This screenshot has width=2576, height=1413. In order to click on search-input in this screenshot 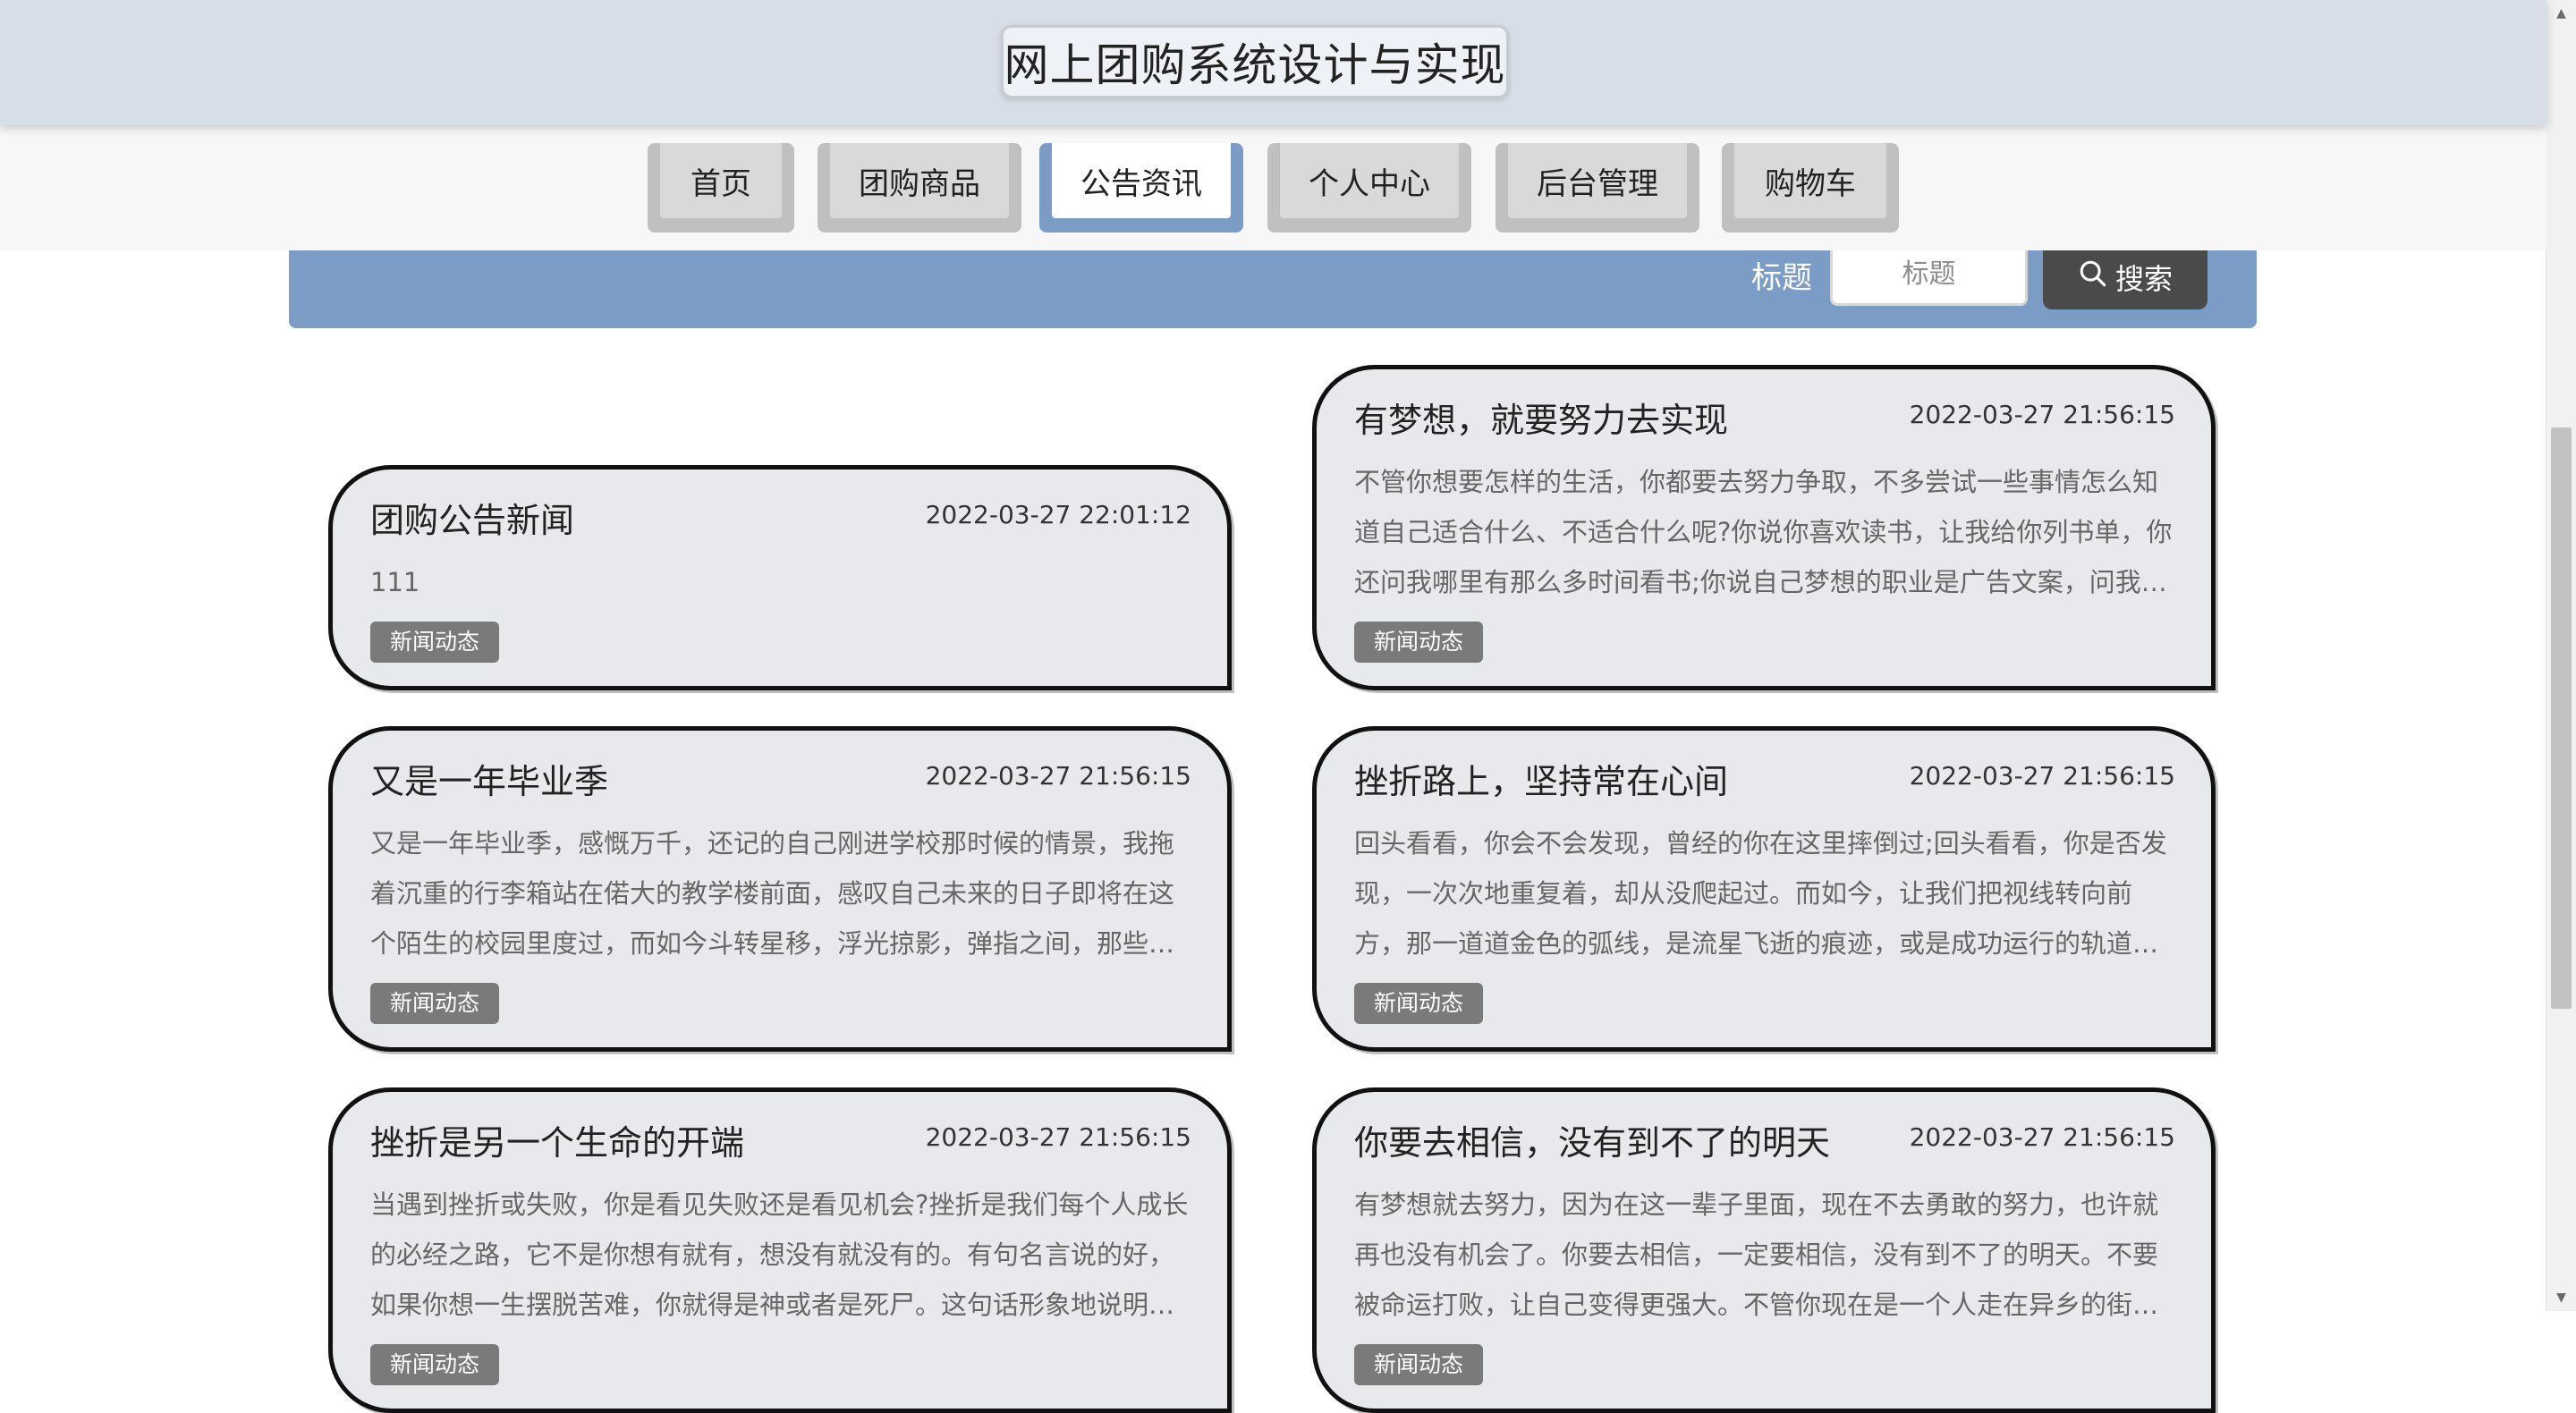, I will do `click(1929, 275)`.